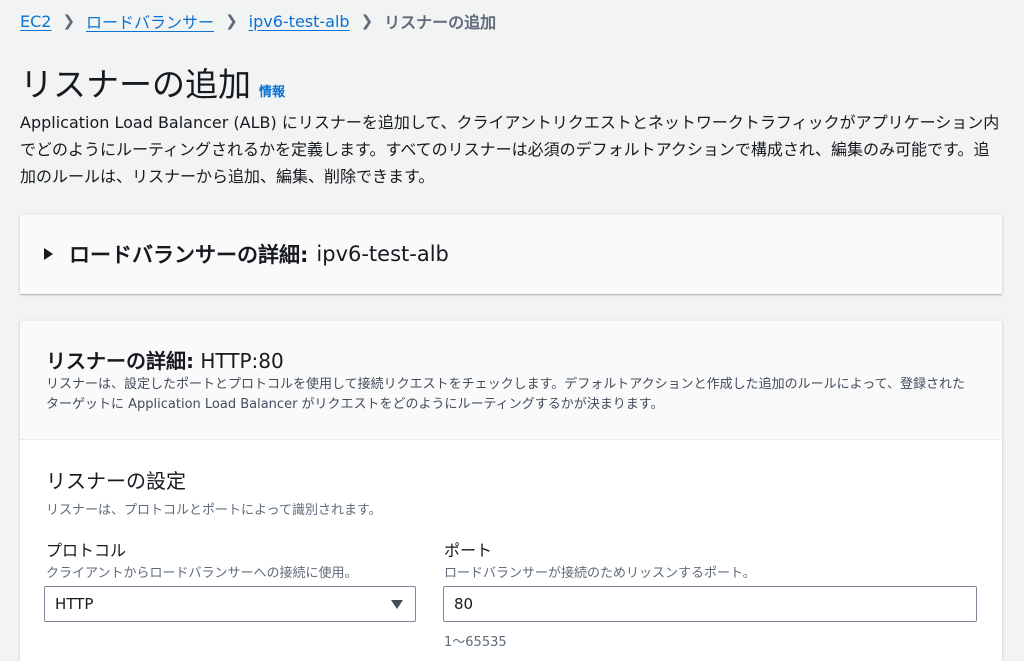 Image resolution: width=1024 pixels, height=661 pixels. What do you see at coordinates (189, 255) in the screenshot?
I see `lb-details-title: ロードバランサーの詳細:` at bounding box center [189, 255].